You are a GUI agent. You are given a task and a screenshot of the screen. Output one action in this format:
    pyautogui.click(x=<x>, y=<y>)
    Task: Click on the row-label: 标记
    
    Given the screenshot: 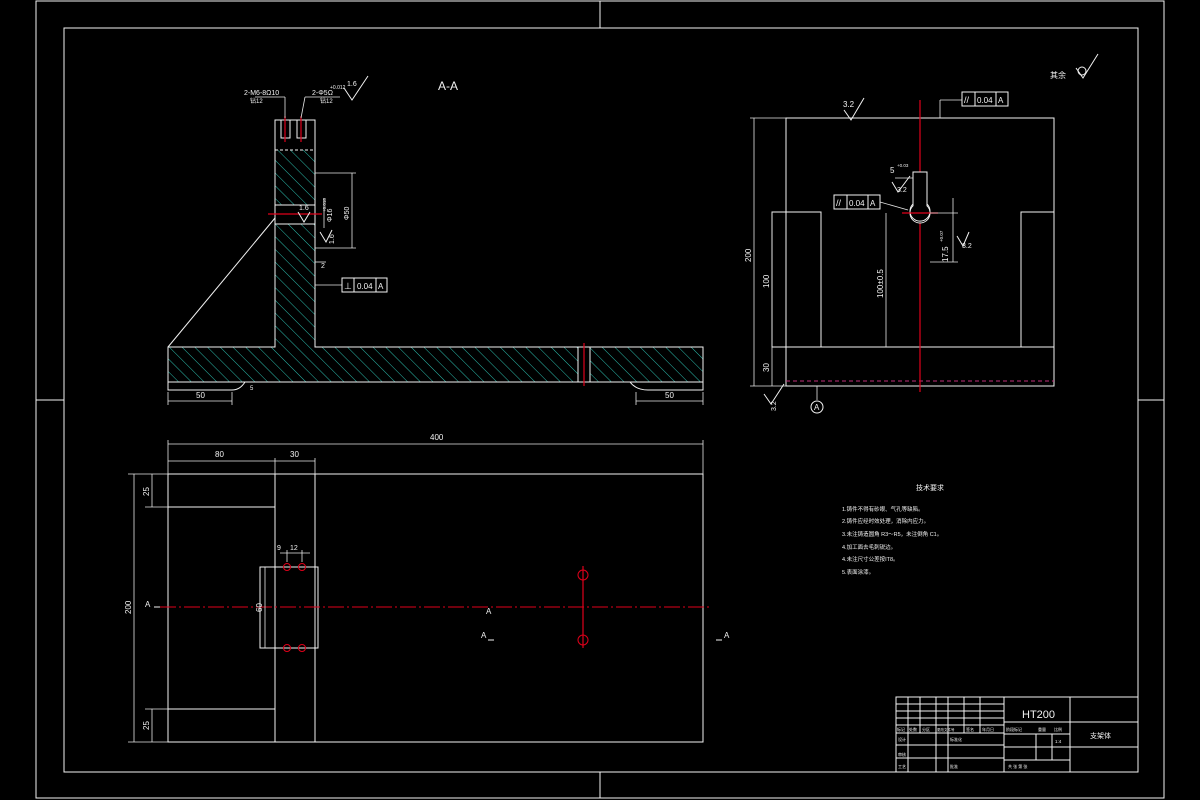 What is the action you would take?
    pyautogui.click(x=901, y=729)
    